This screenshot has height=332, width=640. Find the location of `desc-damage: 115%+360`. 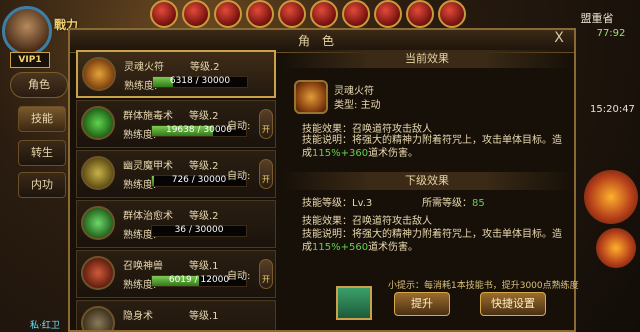

desc-damage: 115%+360 is located at coordinates (340, 153).